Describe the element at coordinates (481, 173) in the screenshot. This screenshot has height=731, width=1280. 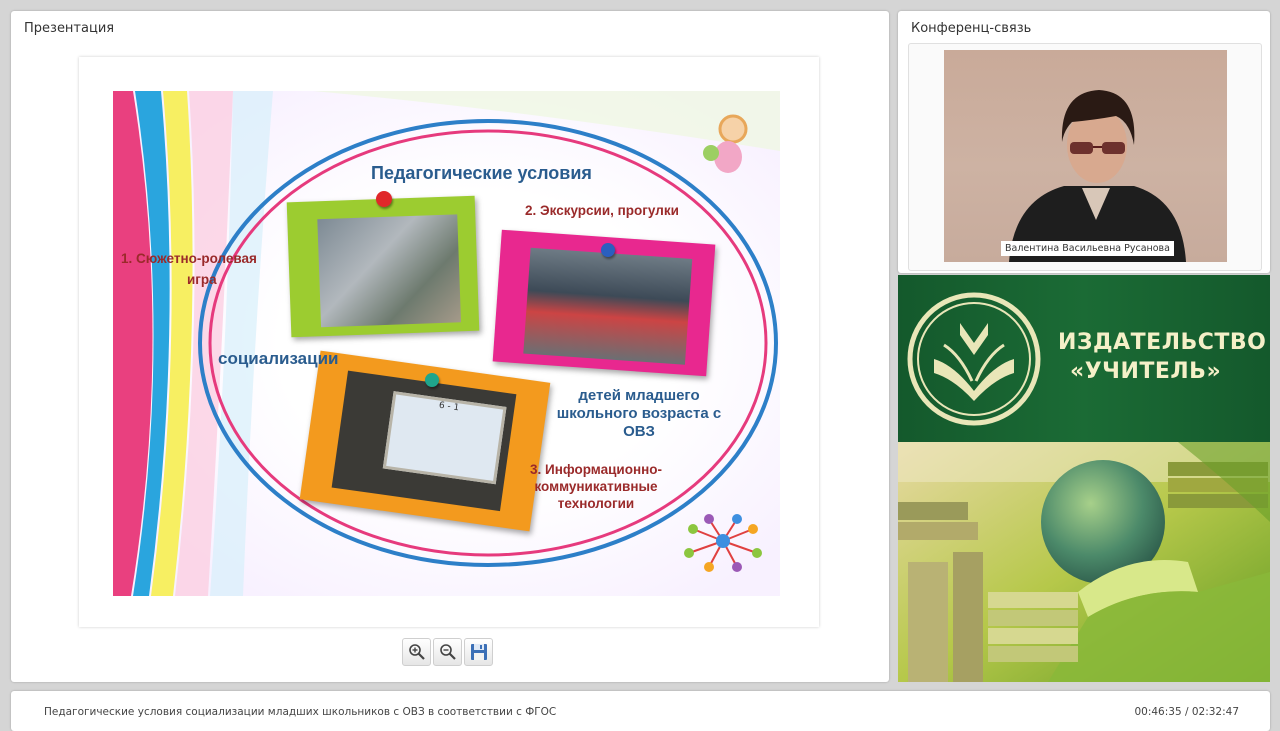
I see `slide-title: Педагогические условия` at that location.